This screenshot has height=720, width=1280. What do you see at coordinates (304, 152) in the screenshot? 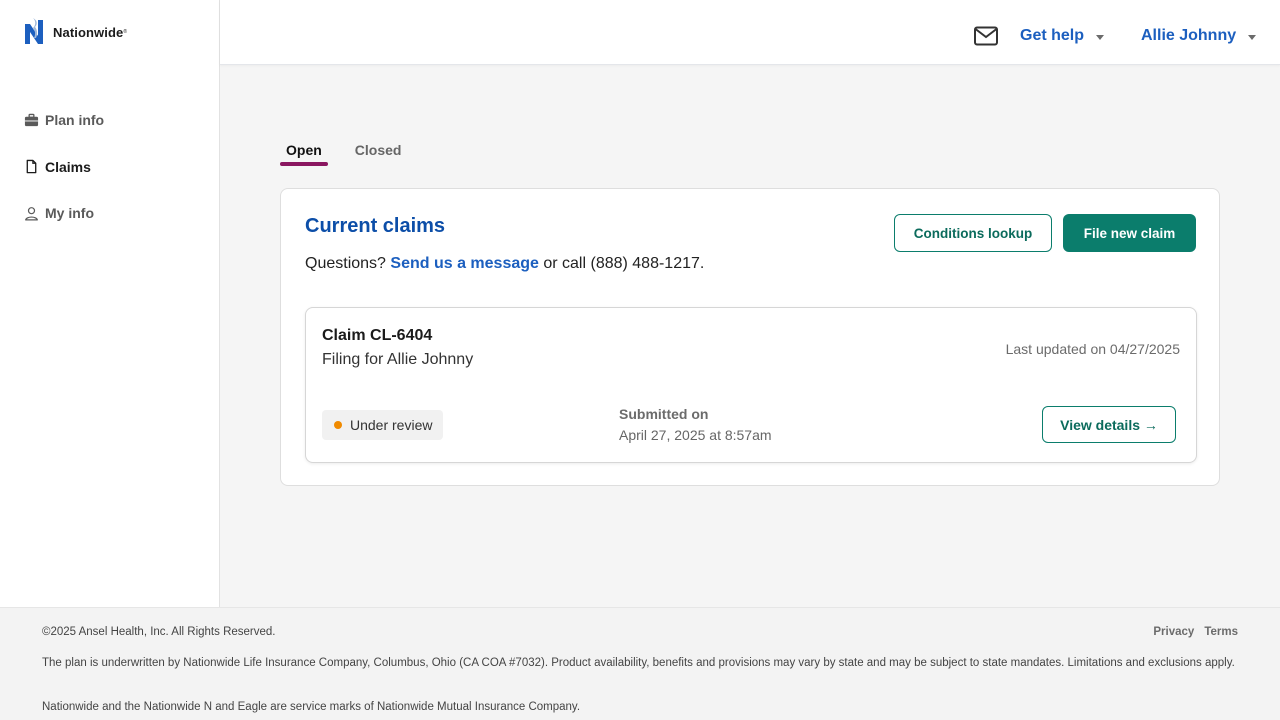
I see `tab-open: Open` at bounding box center [304, 152].